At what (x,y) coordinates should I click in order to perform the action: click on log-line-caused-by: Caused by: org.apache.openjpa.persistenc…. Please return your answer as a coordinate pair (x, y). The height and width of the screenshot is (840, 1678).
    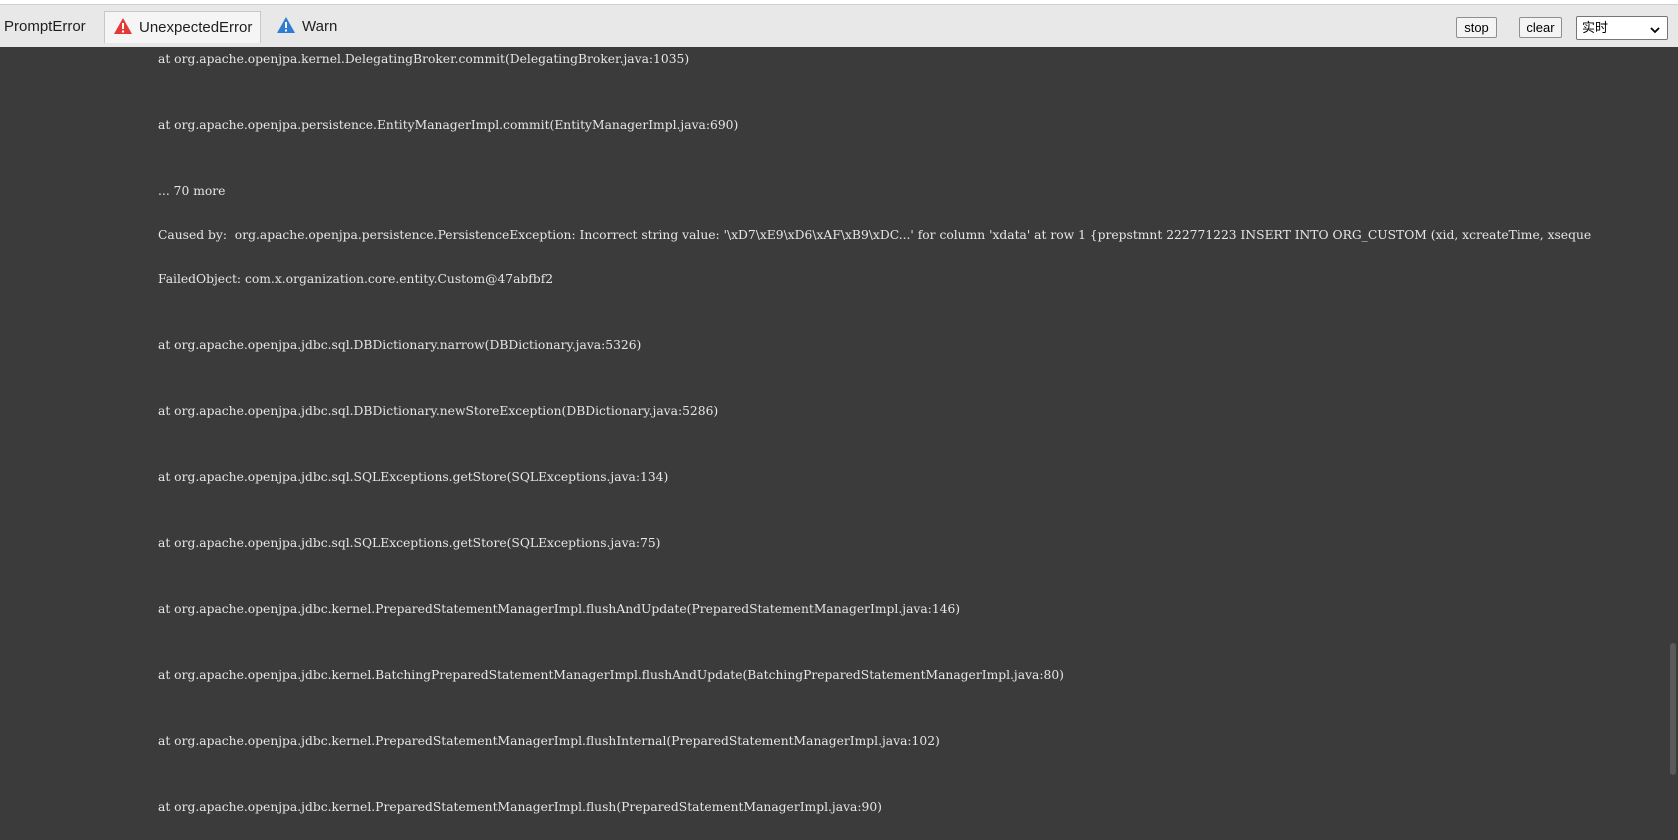
    Looking at the image, I should click on (875, 235).